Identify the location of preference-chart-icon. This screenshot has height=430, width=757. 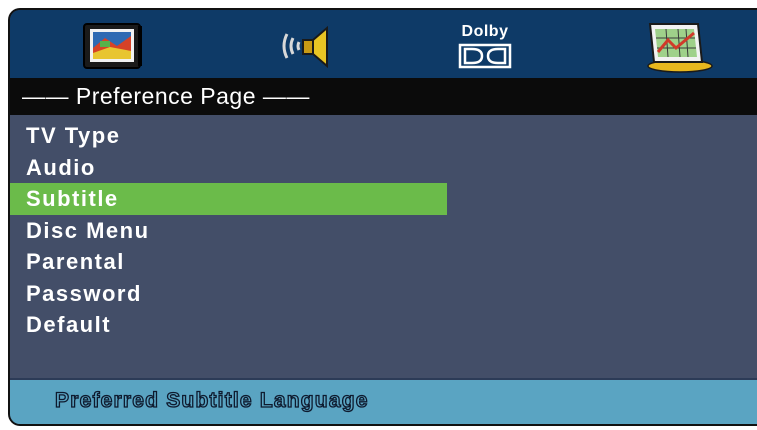
(677, 46).